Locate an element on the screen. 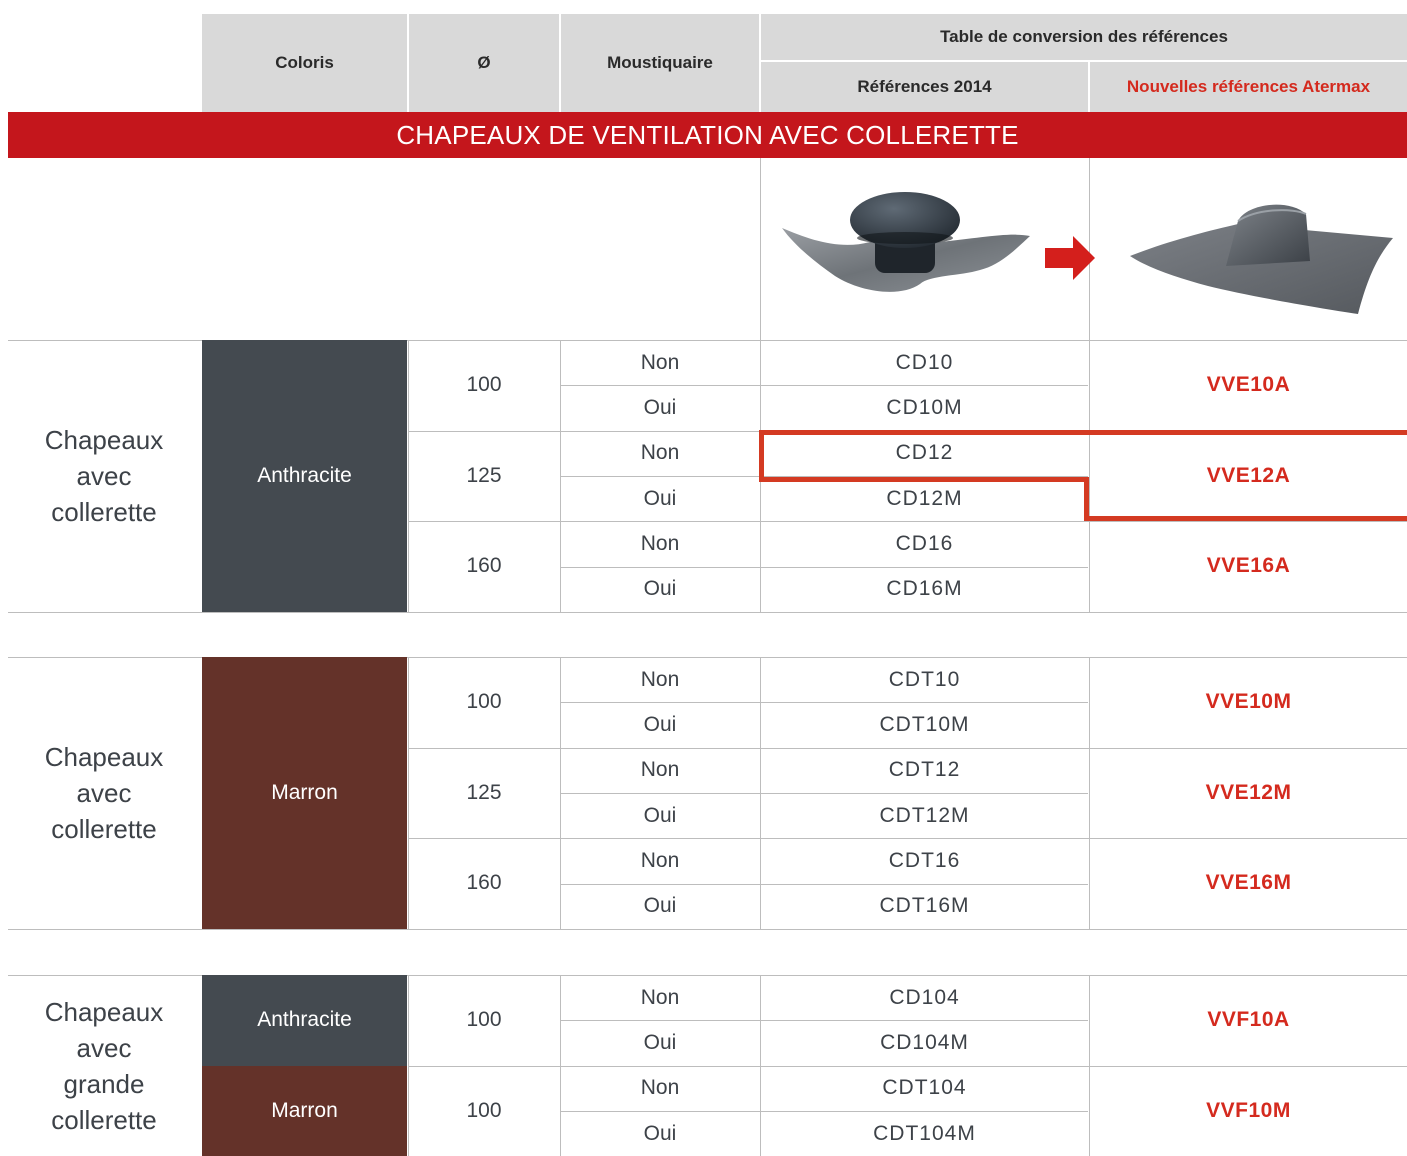  reference-2014-cell: CDT12M is located at coordinates (924, 815).